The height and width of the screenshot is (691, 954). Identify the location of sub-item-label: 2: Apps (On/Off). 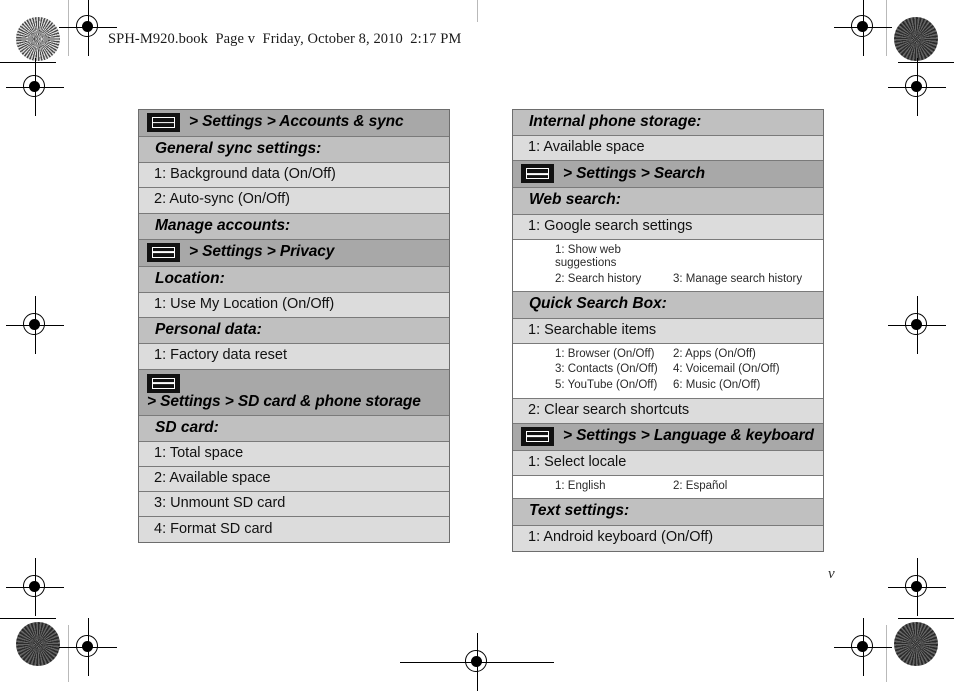
(714, 353).